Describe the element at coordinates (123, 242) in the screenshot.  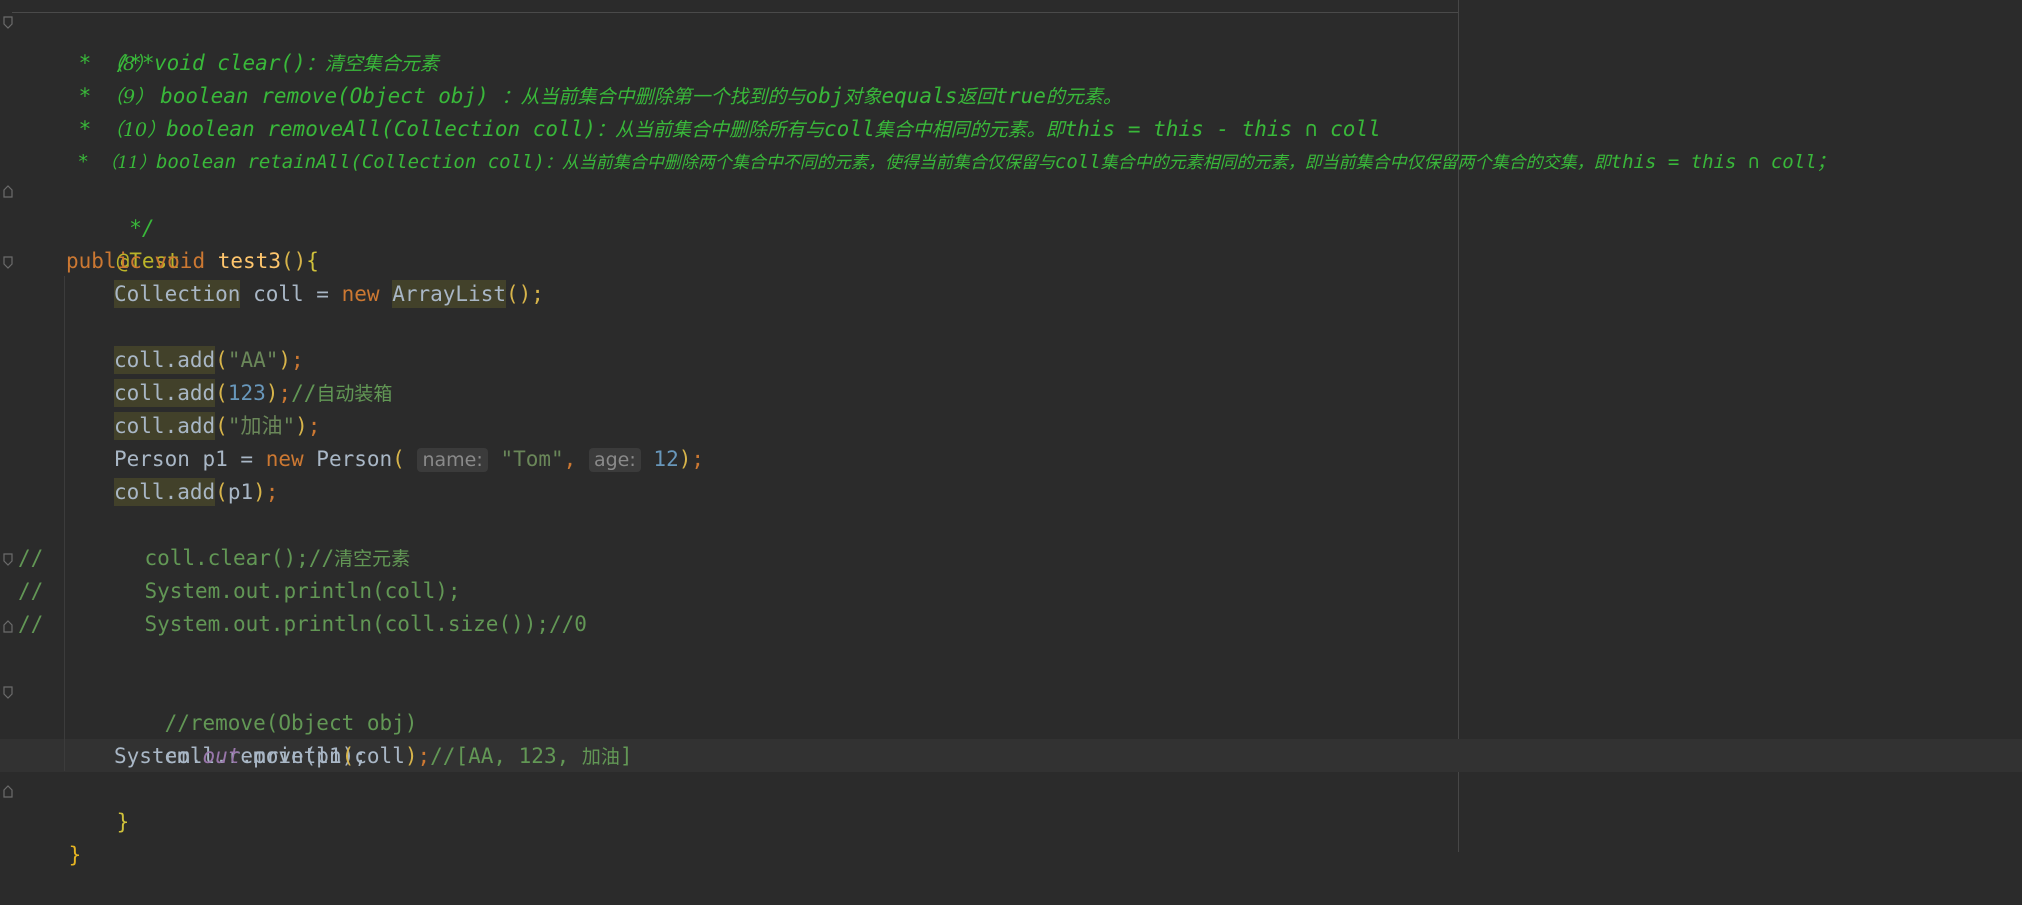
I see `code-line-7: @Test` at that location.